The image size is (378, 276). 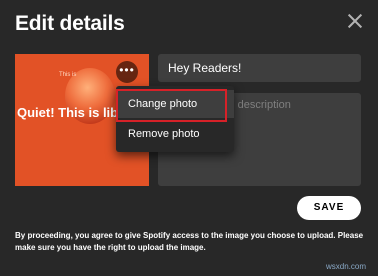 I want to click on watermark: wsxdn.com, so click(x=346, y=266).